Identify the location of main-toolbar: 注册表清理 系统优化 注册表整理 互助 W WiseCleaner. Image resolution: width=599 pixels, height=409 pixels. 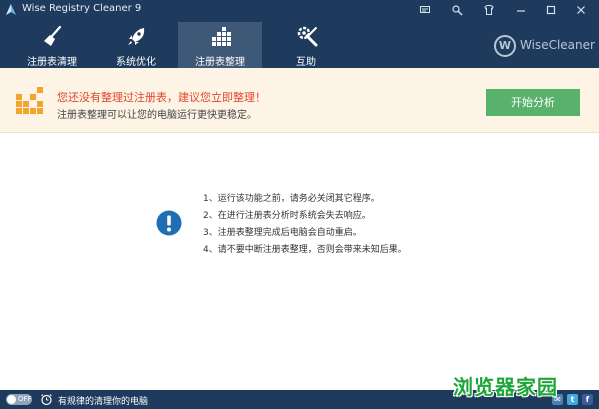
(299, 44).